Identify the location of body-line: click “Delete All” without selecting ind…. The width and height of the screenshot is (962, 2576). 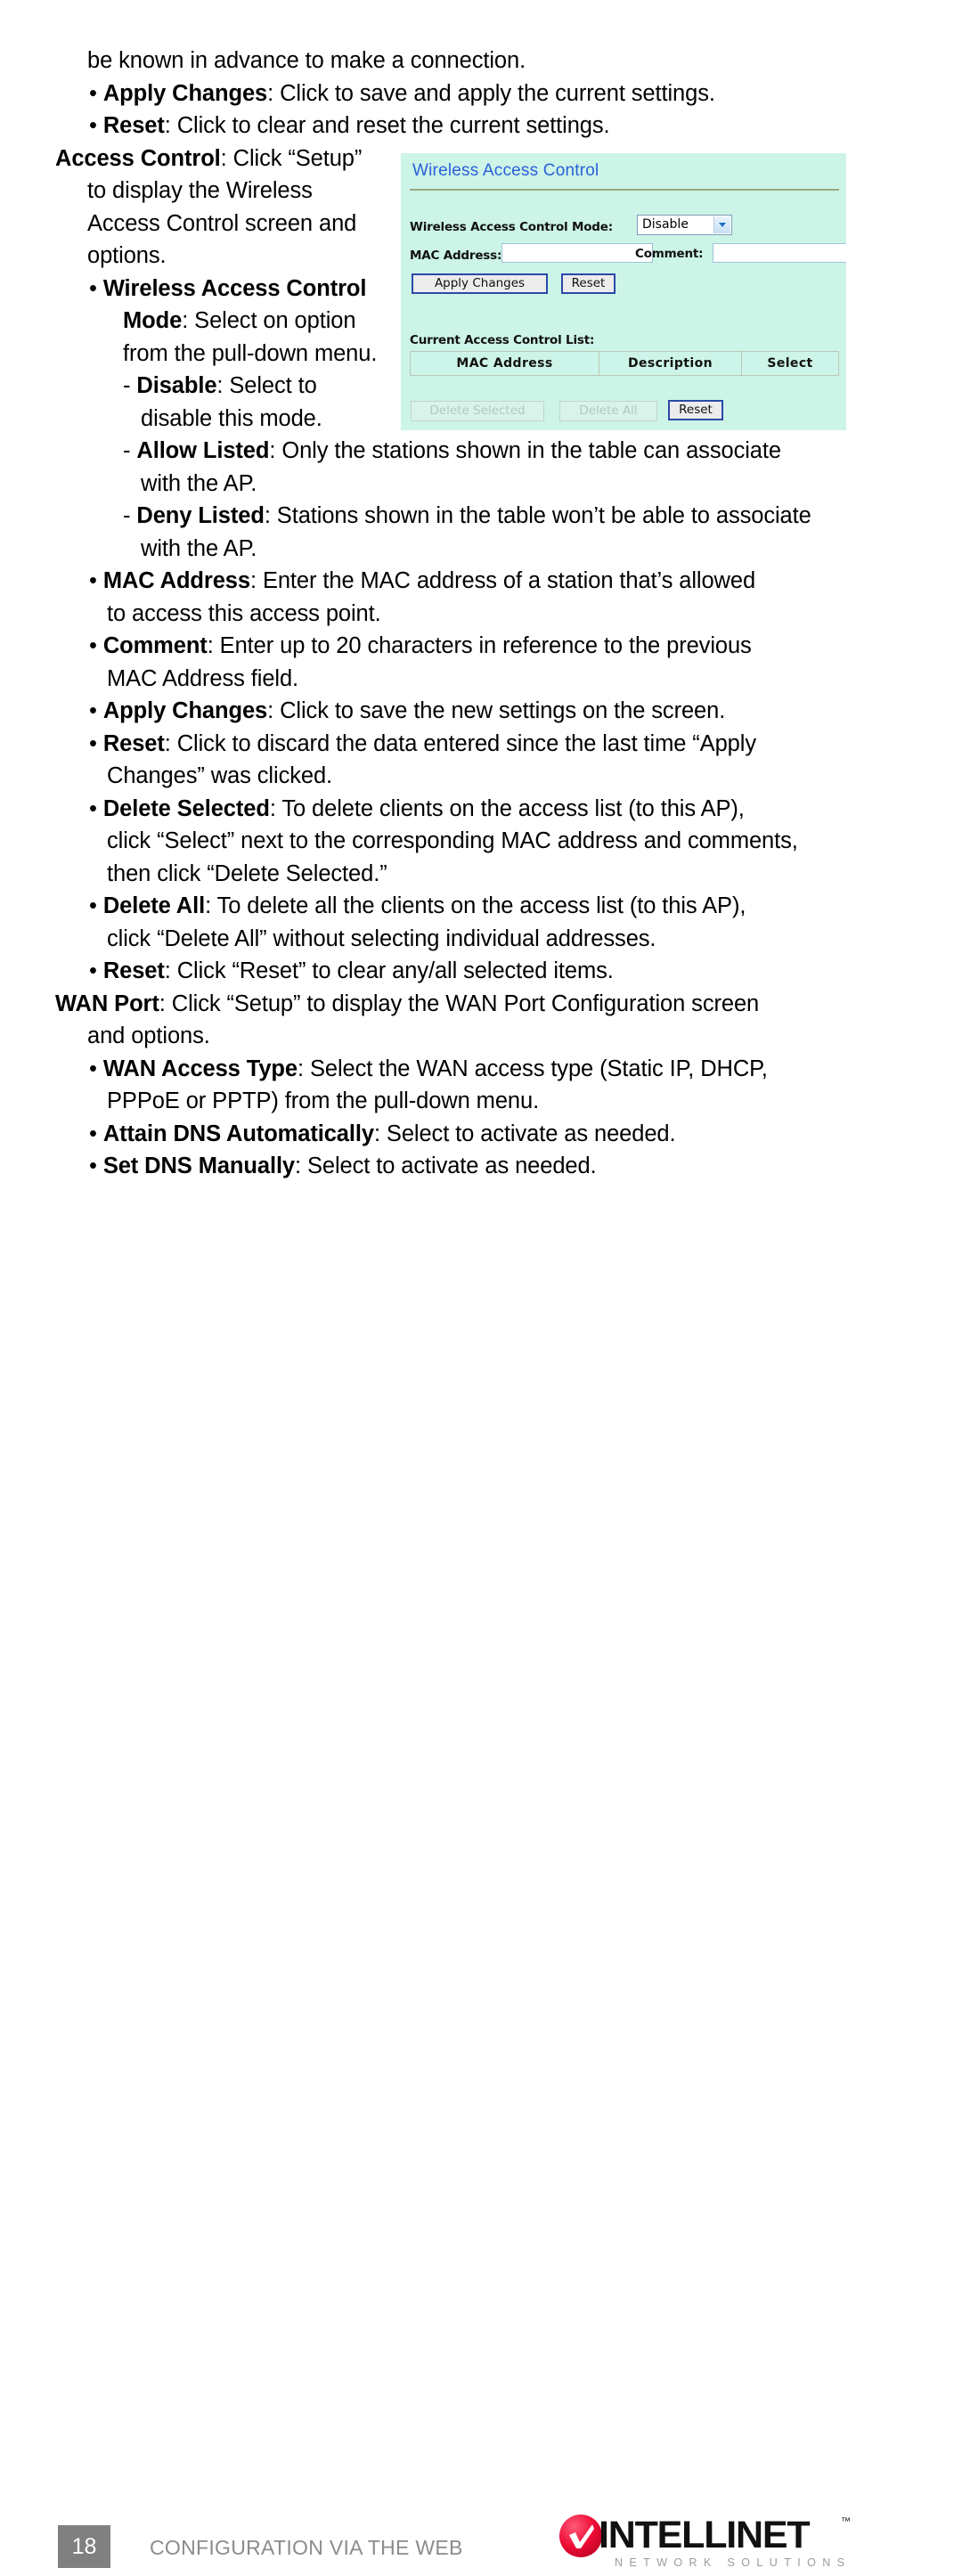
(381, 938).